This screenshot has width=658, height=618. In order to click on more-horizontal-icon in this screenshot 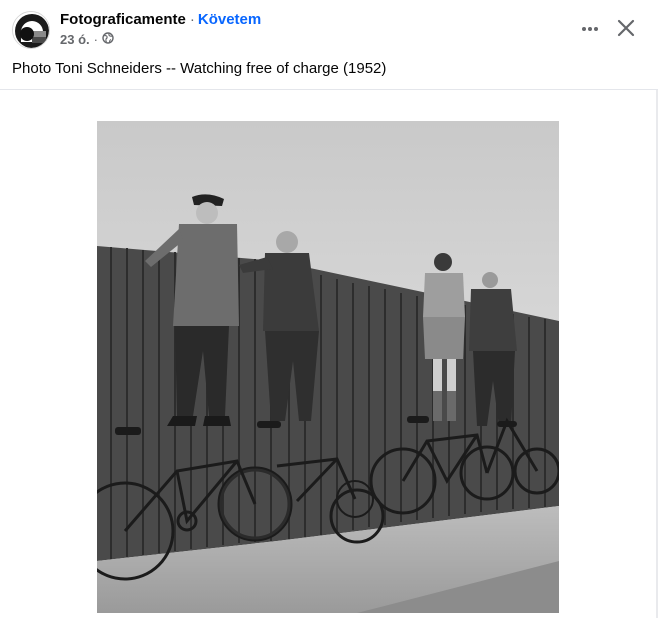, I will do `click(591, 36)`.